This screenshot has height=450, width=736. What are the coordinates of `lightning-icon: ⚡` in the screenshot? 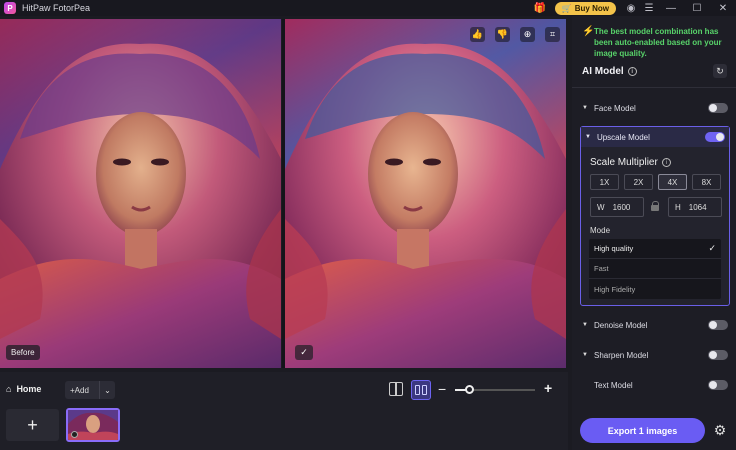 It's located at (588, 31).